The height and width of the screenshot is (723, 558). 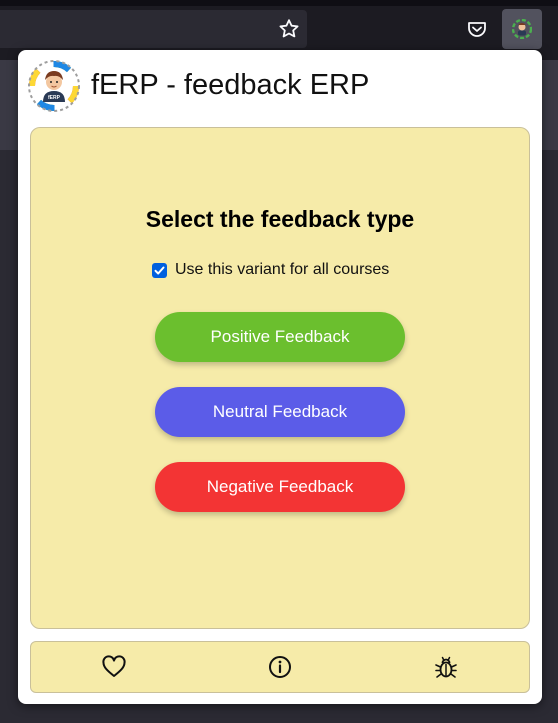 What do you see at coordinates (477, 29) in the screenshot?
I see `pocket-icon` at bounding box center [477, 29].